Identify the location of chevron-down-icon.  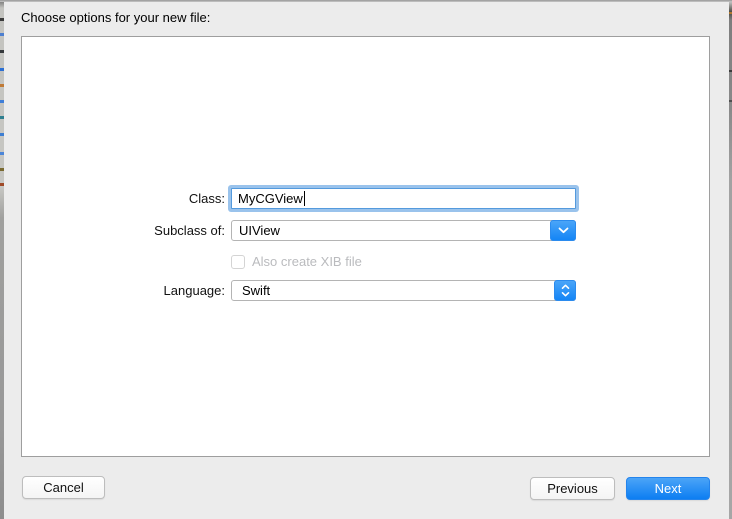
(563, 230).